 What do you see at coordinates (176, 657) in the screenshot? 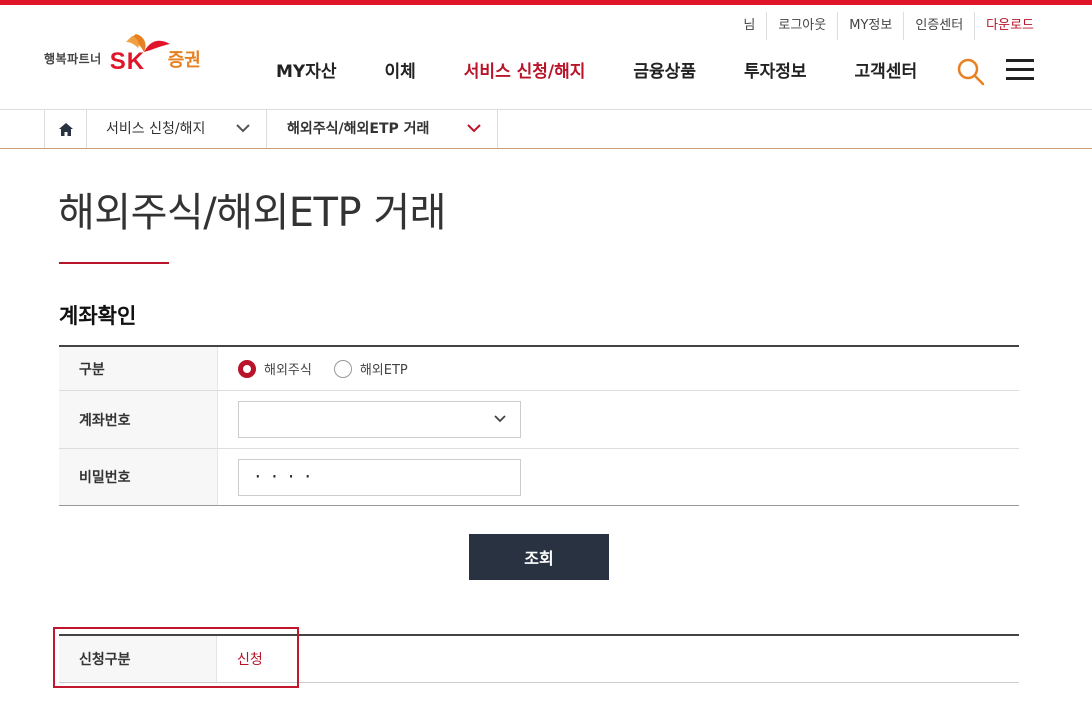
I see `highlight-box` at bounding box center [176, 657].